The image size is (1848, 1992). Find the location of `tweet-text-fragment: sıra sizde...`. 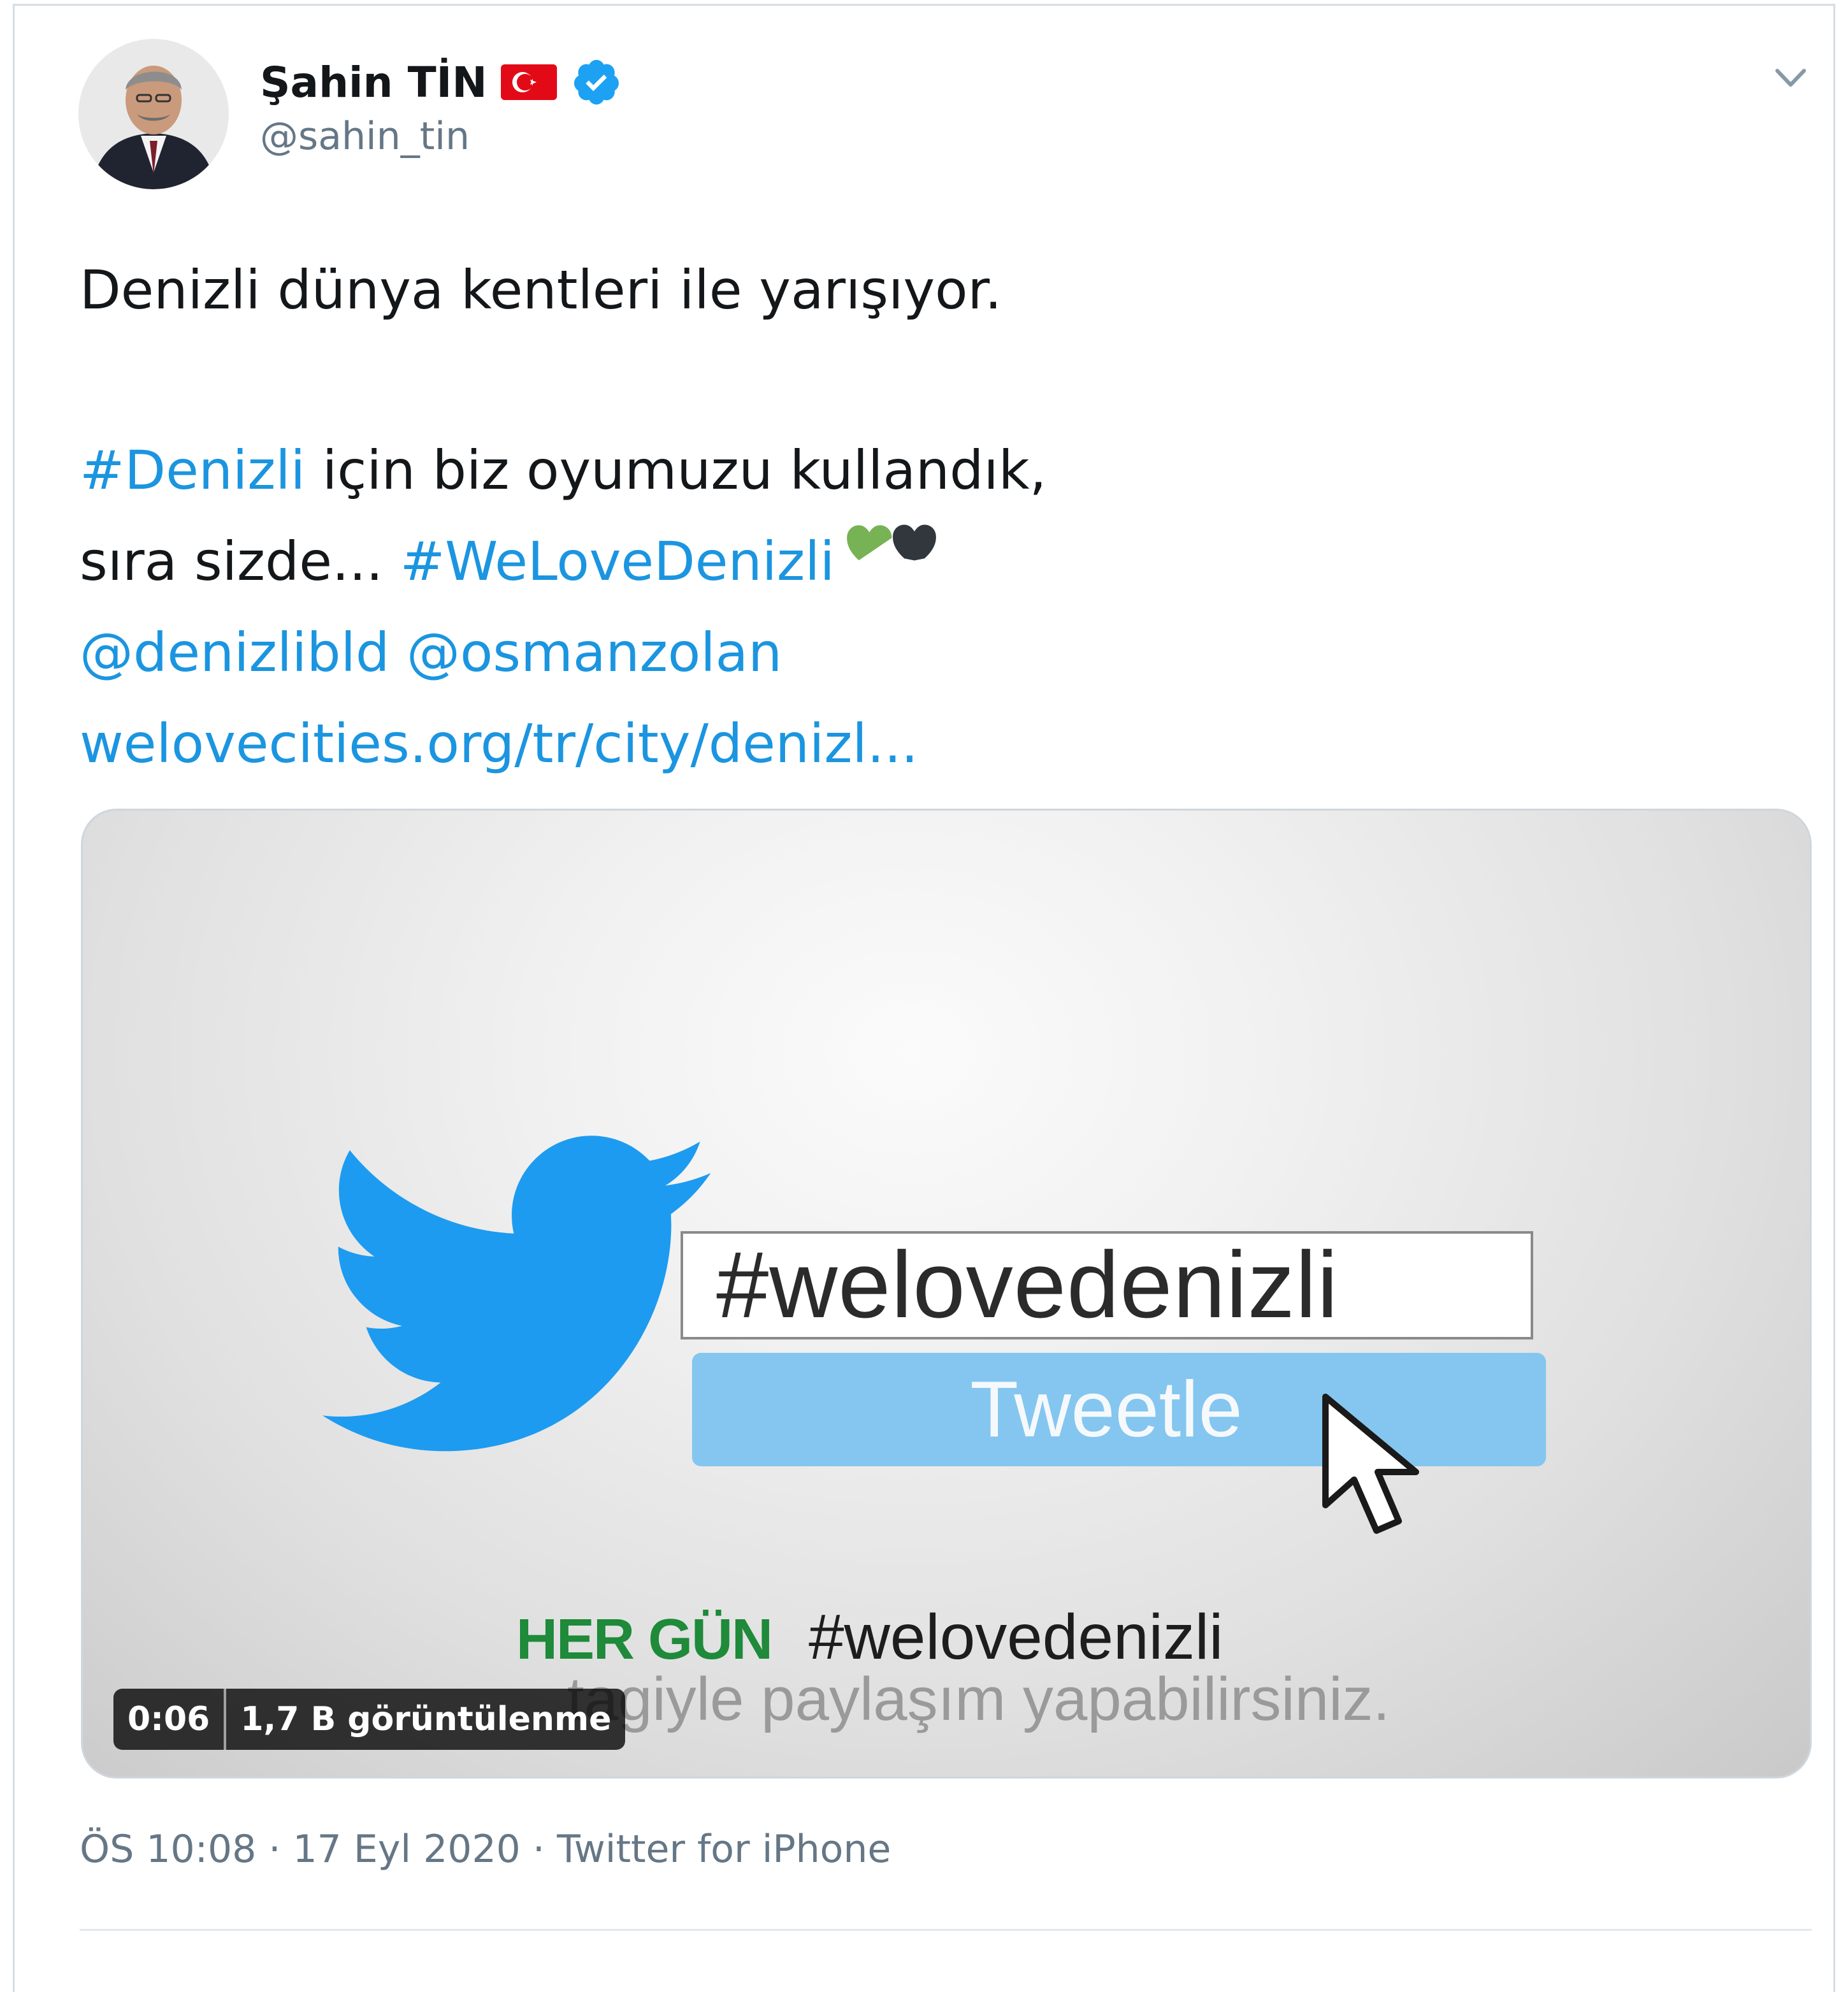

tweet-text-fragment: sıra sizde... is located at coordinates (240, 561).